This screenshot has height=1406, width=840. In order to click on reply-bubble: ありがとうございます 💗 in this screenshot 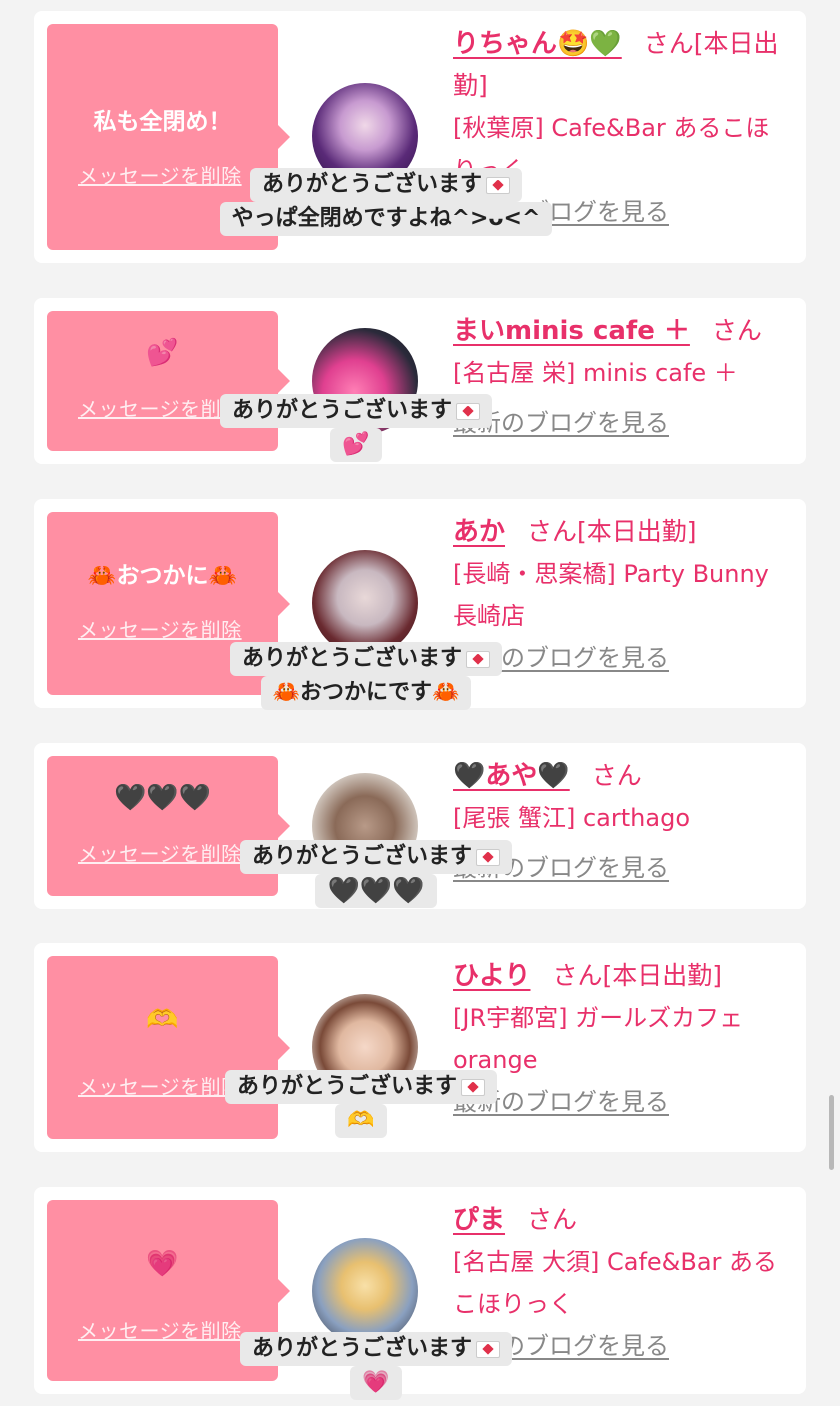, I will do `click(376, 1366)`.